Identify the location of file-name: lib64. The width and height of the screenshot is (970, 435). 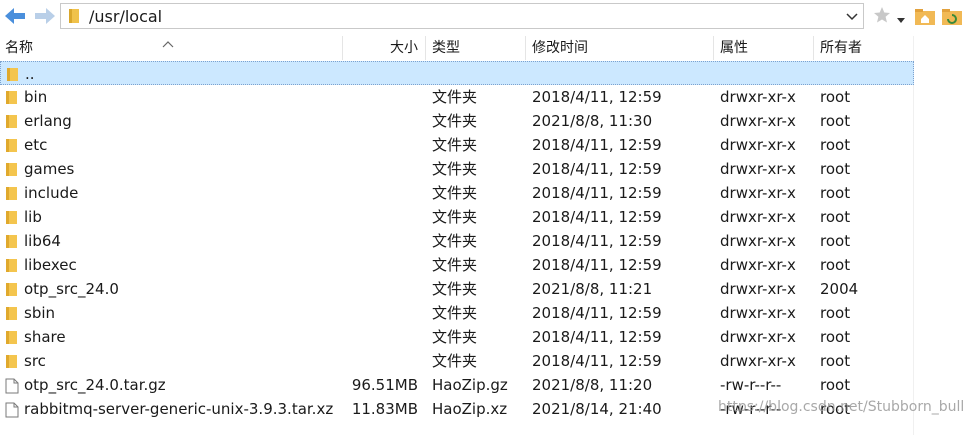
(42, 241).